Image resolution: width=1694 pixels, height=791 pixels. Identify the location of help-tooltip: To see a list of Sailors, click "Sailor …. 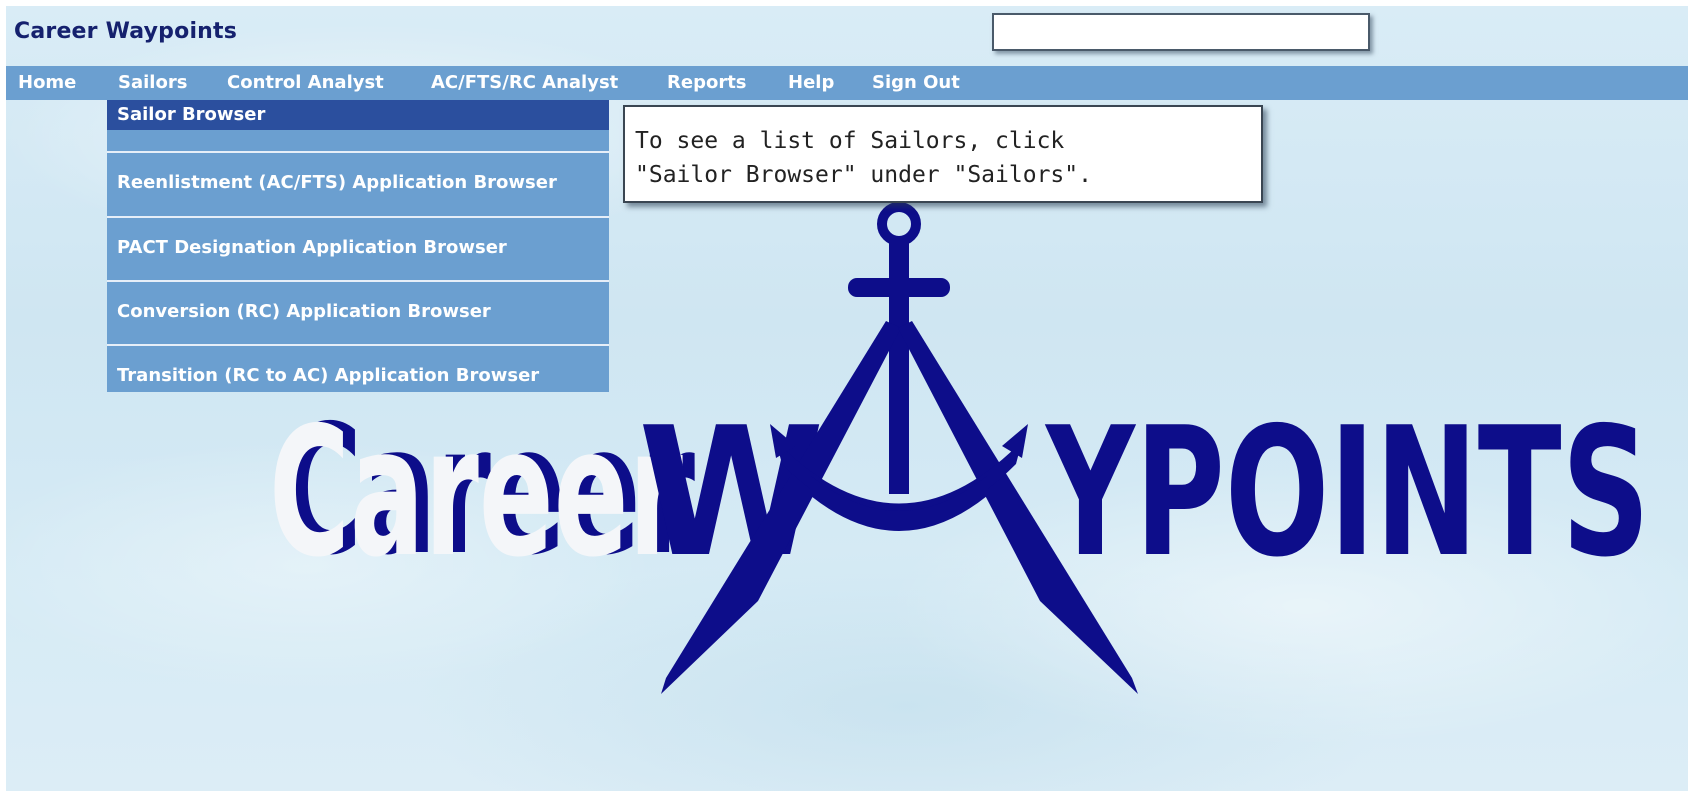
(943, 154).